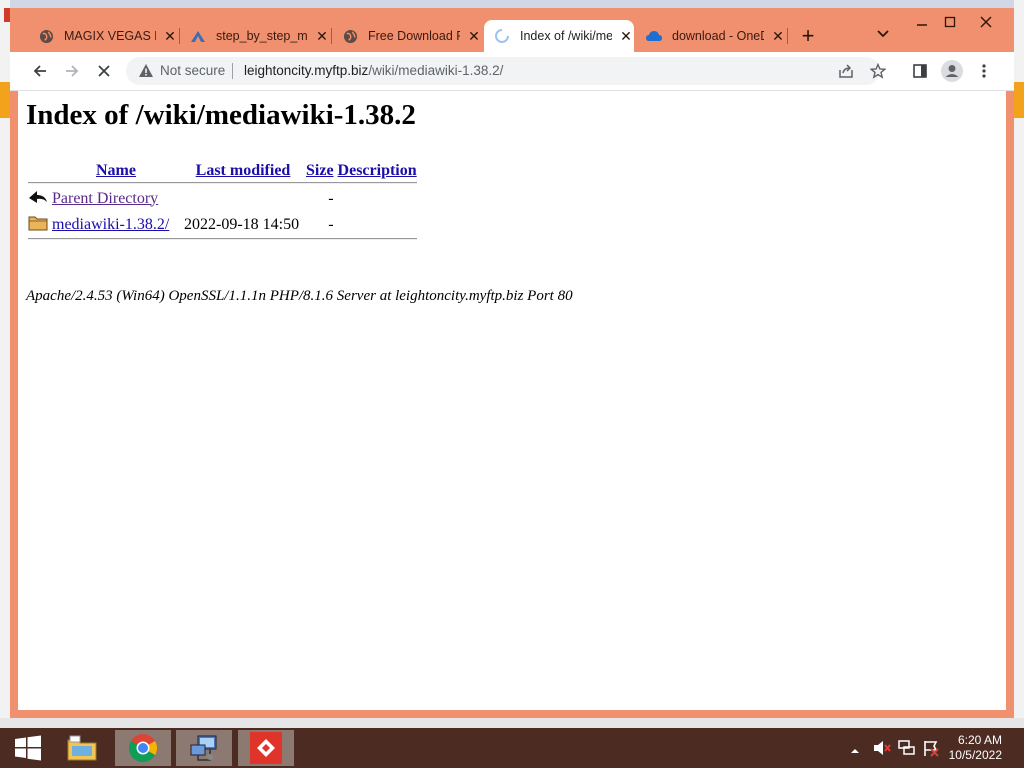 Image resolution: width=1024 pixels, height=768 pixels. I want to click on tab-magix-vegas: MAGIX VEGAS Pro ✕, so click(104, 36).